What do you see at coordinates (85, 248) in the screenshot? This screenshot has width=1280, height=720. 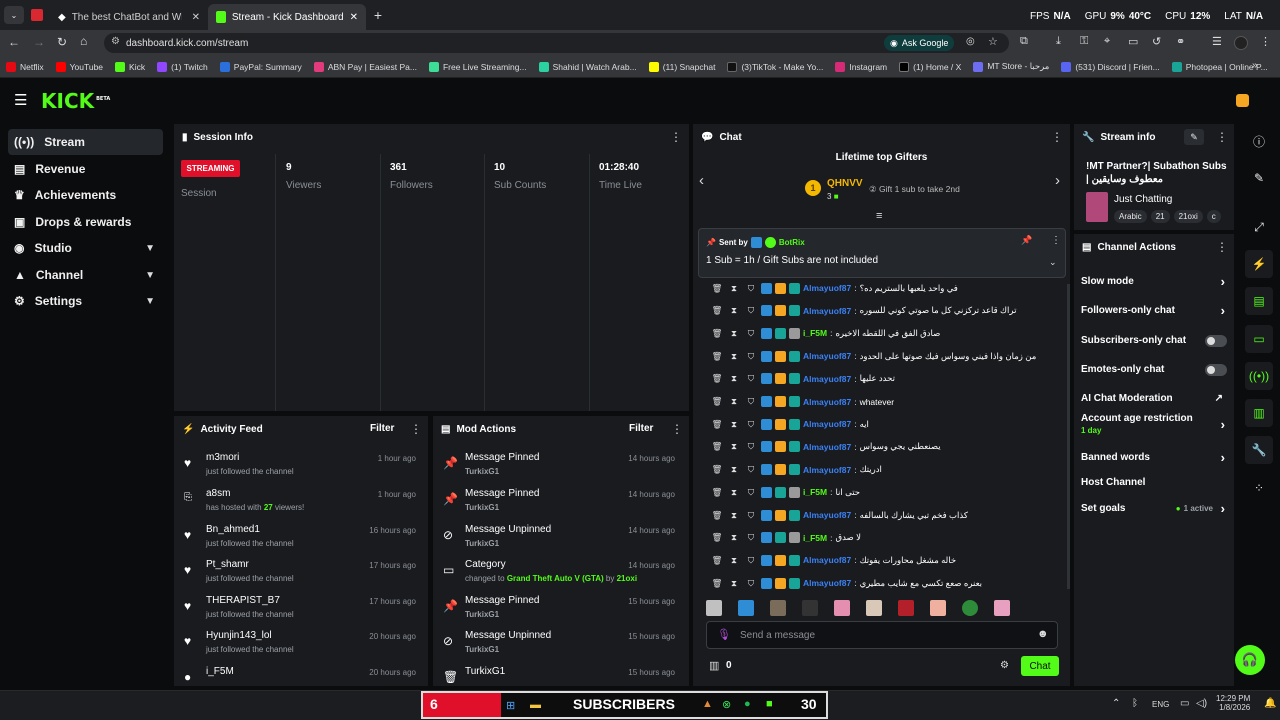 I see `sidebar-item-studio: ◉ Studio ▼` at bounding box center [85, 248].